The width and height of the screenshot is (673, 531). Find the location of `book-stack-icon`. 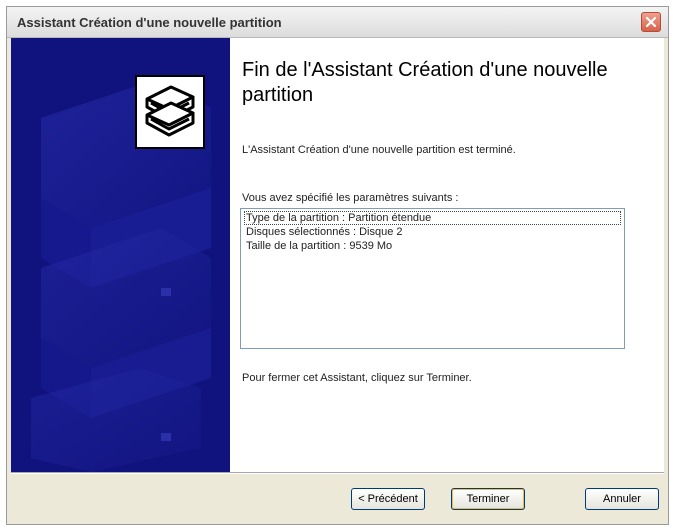

book-stack-icon is located at coordinates (170, 111).